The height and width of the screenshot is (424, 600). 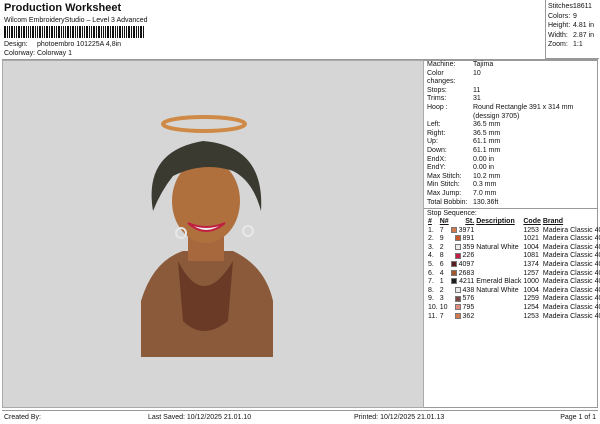 I want to click on info-value: 31, so click(x=477, y=99).